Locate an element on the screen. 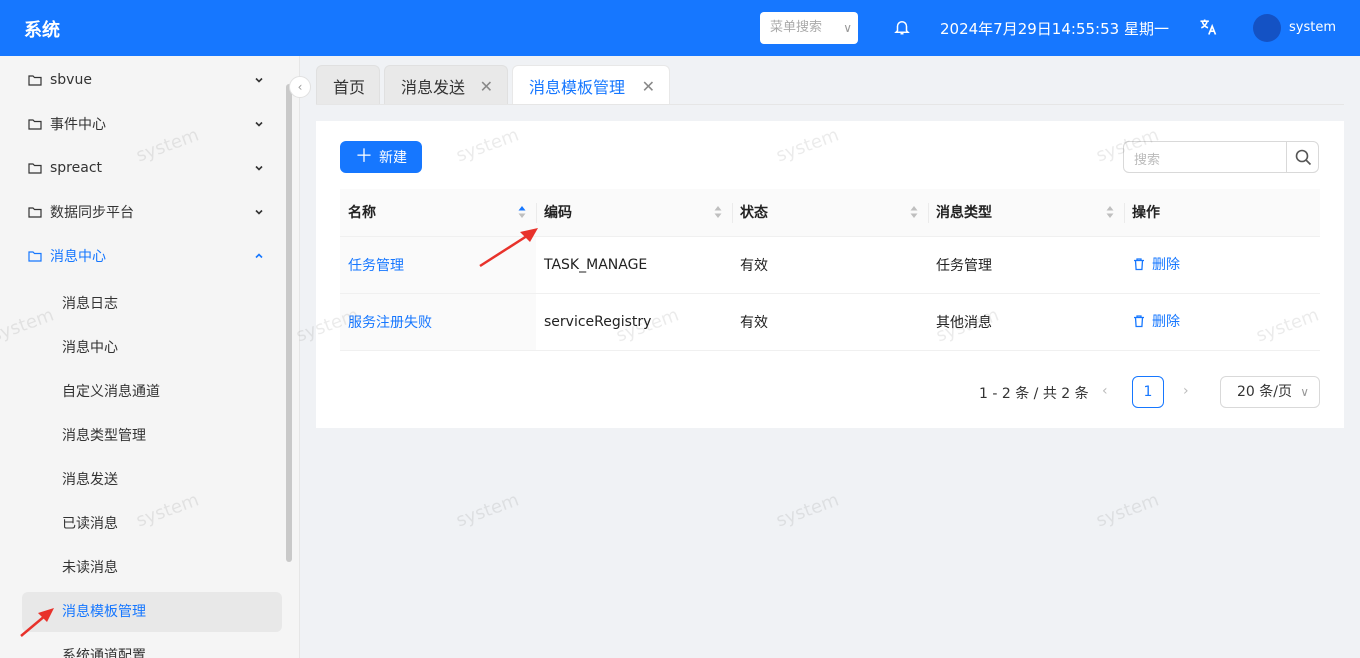 This screenshot has width=1360, height=658. menu-search-select: 菜单搜索 ∨ is located at coordinates (809, 28).